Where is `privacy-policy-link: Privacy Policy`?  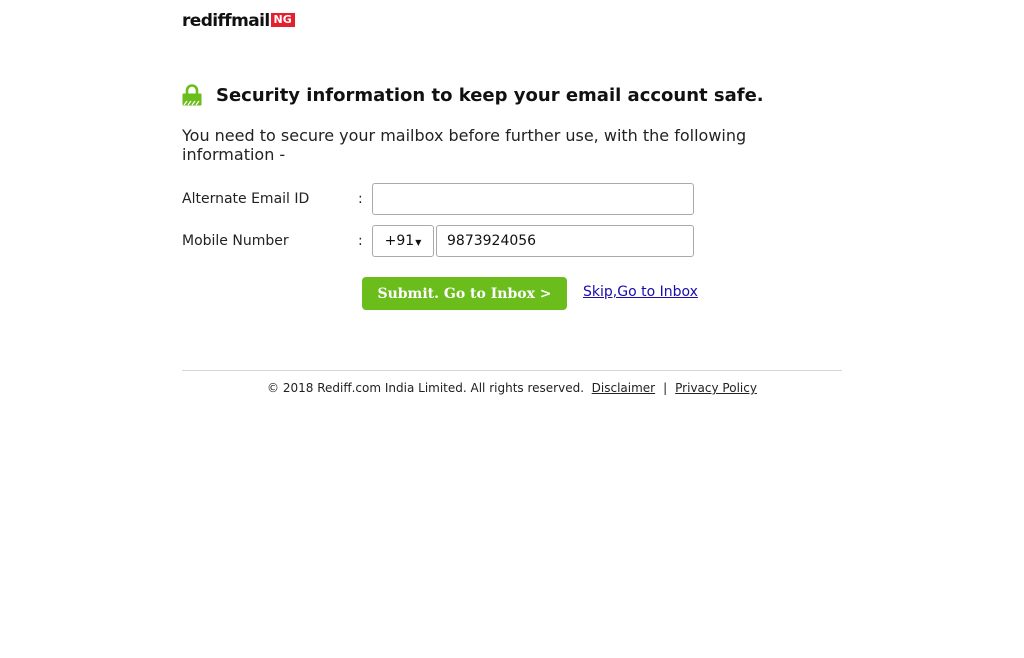
privacy-policy-link: Privacy Policy is located at coordinates (716, 388).